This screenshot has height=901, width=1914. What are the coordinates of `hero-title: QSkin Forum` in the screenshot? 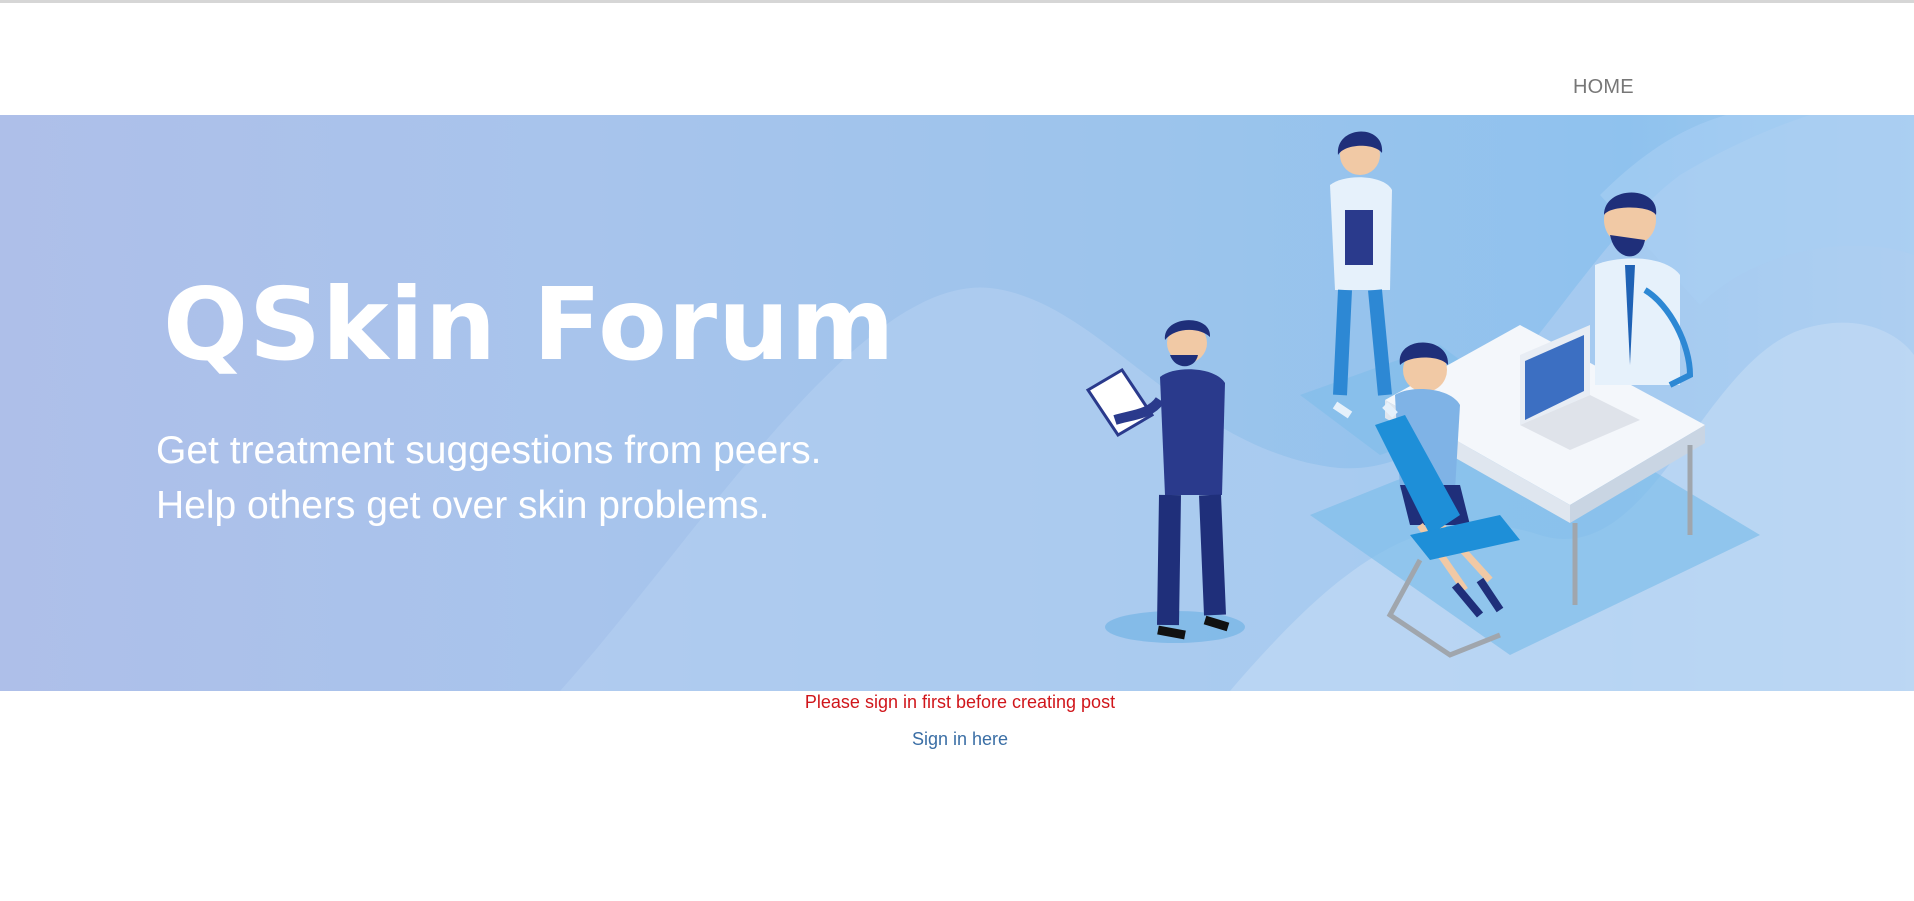 It's located at (529, 324).